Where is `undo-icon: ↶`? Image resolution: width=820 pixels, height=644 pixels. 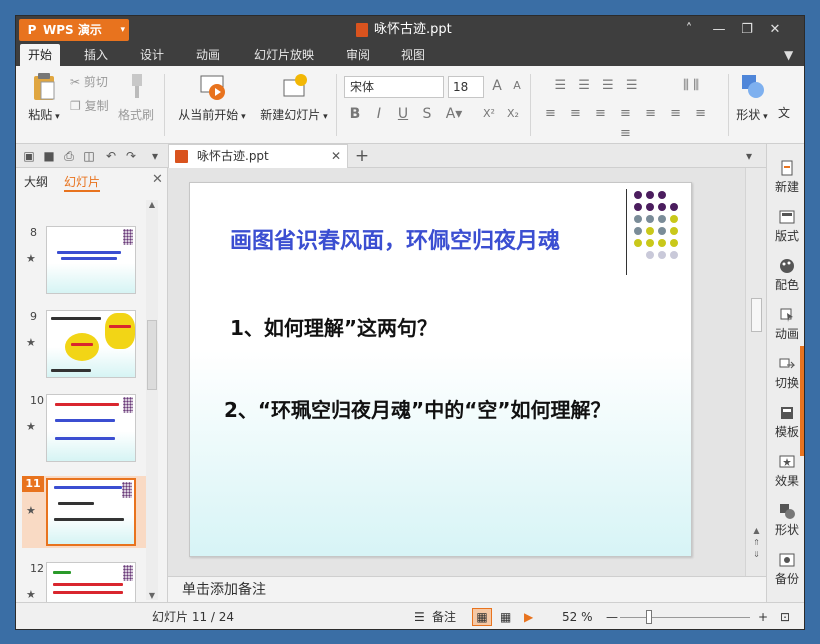 undo-icon: ↶ is located at coordinates (111, 156).